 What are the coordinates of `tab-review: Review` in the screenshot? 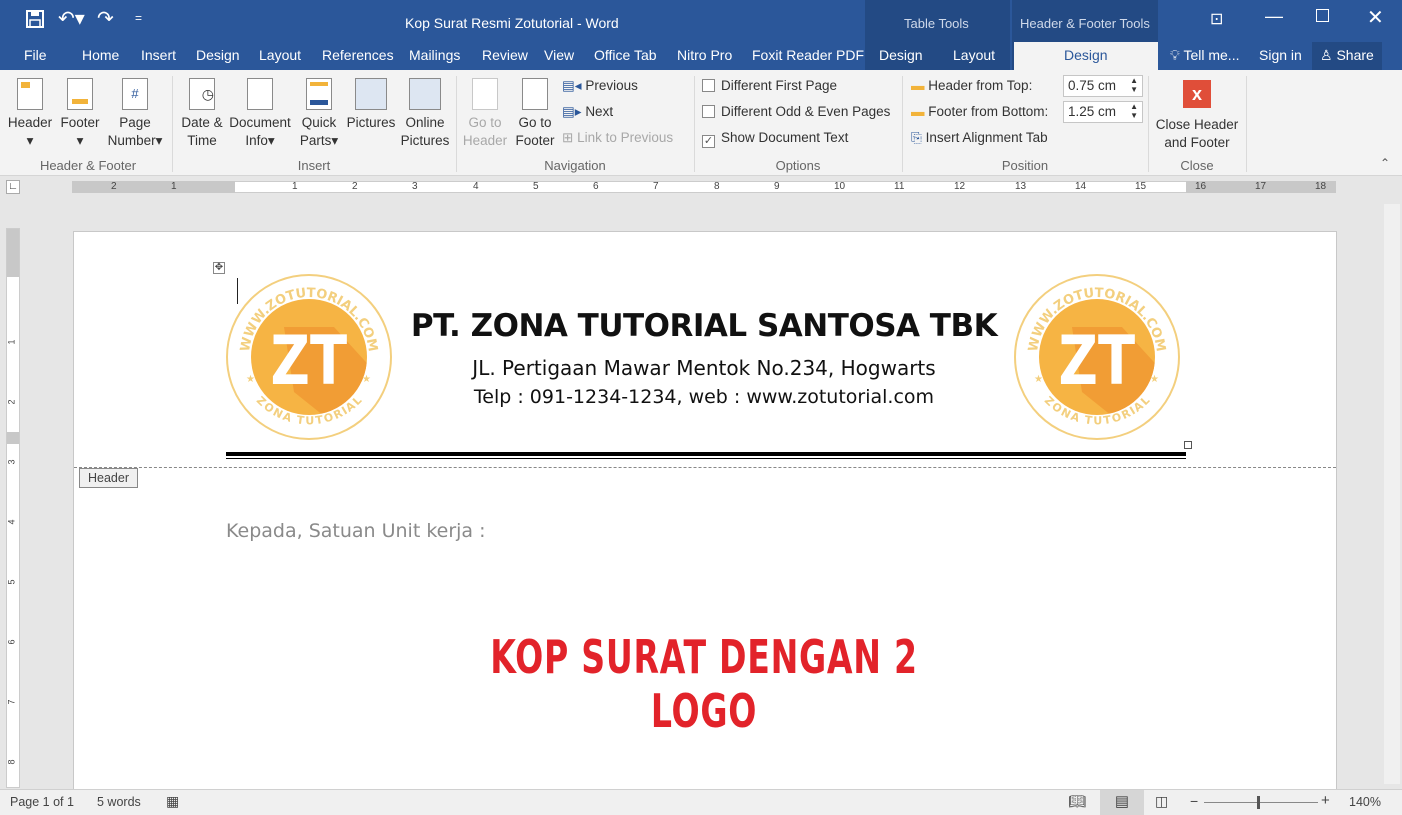 It's located at (505, 55).